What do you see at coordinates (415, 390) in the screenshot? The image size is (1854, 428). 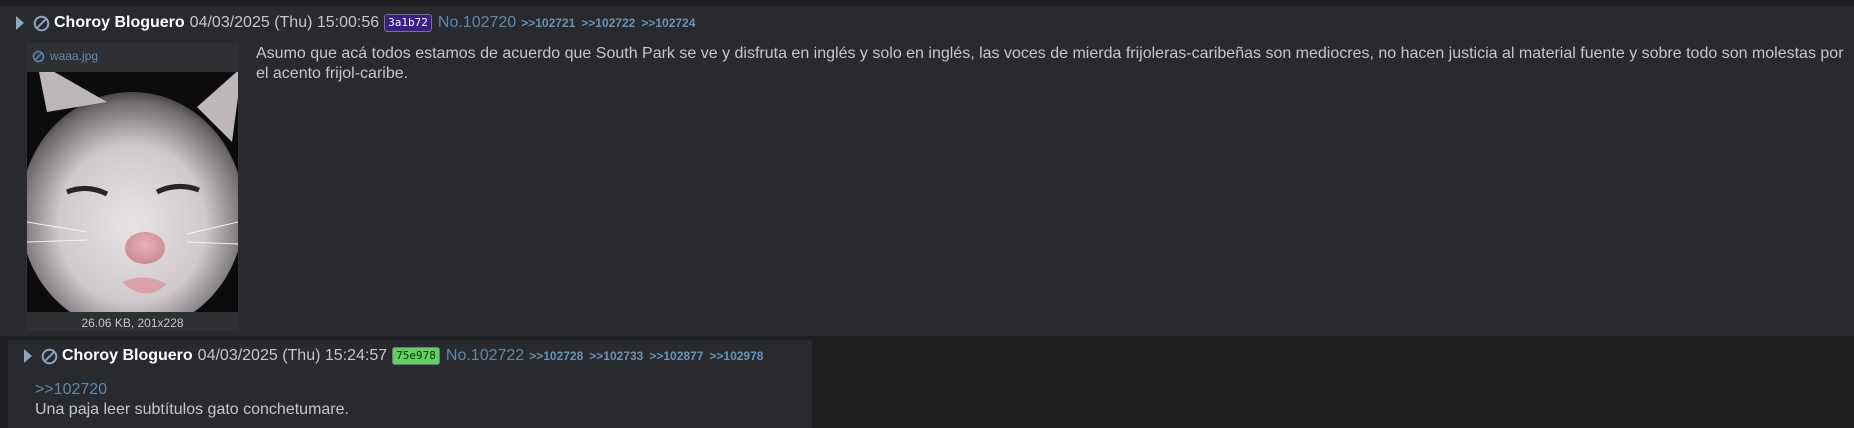 I see `quote-link: >>102720` at bounding box center [415, 390].